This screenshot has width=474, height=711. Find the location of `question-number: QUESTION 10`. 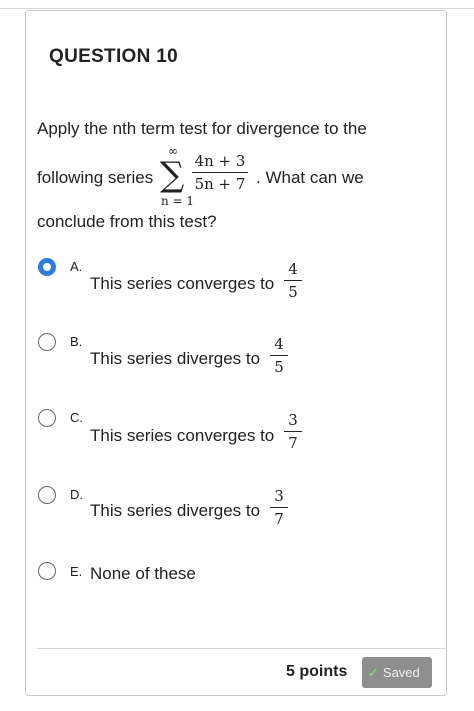

question-number: QUESTION 10 is located at coordinates (113, 56).